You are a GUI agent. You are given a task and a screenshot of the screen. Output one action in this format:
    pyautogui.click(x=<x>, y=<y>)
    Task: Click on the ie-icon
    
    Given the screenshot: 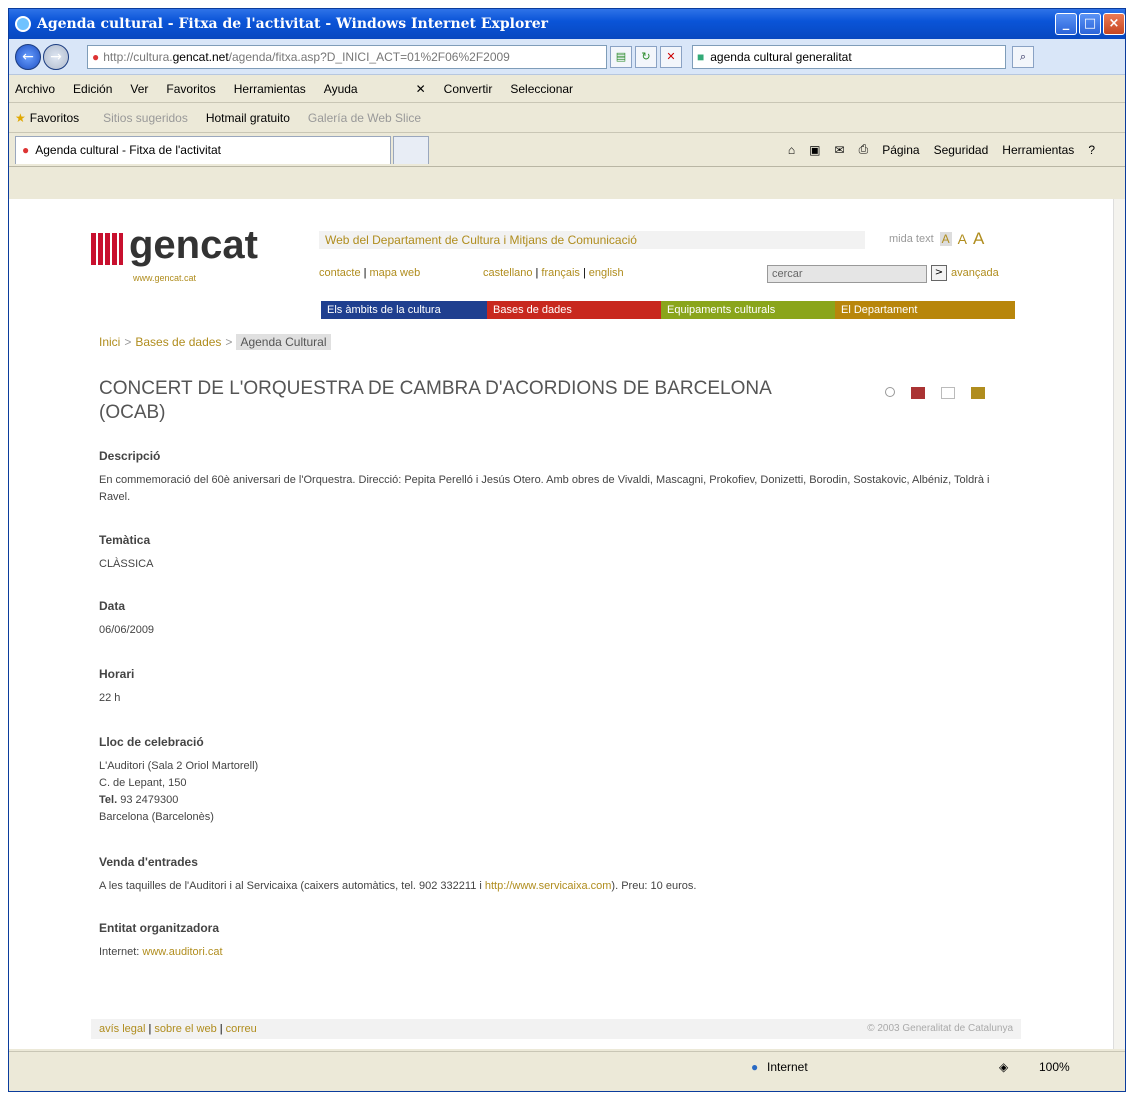 What is the action you would take?
    pyautogui.click(x=23, y=24)
    